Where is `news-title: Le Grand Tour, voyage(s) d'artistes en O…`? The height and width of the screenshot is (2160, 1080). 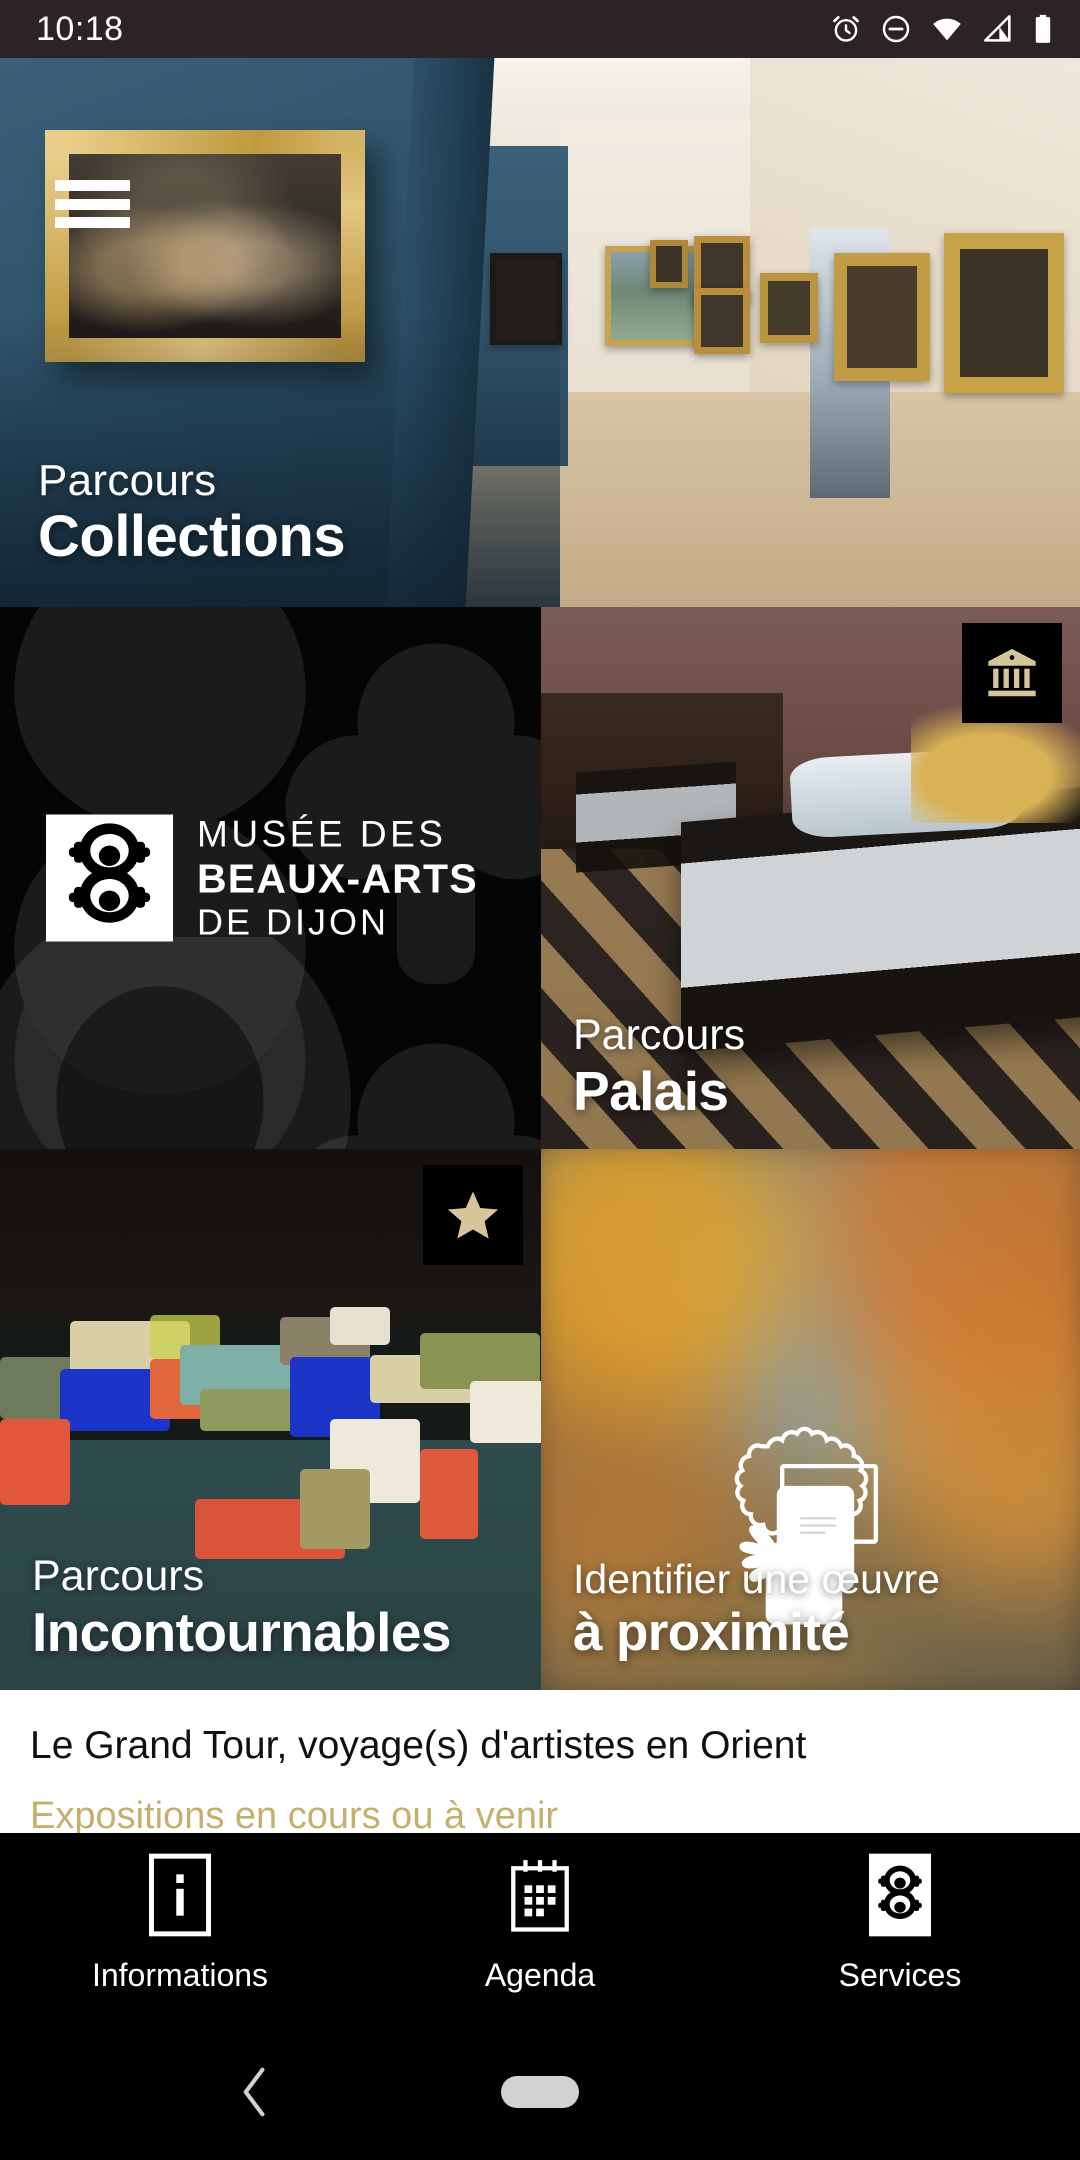 news-title: Le Grand Tour, voyage(s) d'artistes en O… is located at coordinates (418, 1745).